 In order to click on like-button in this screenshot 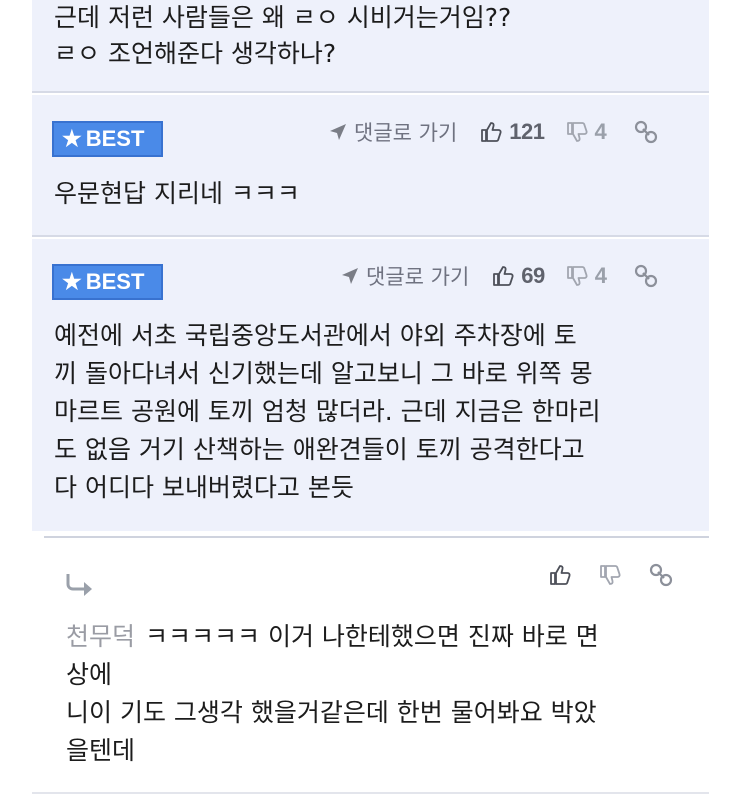, I will do `click(560, 575)`.